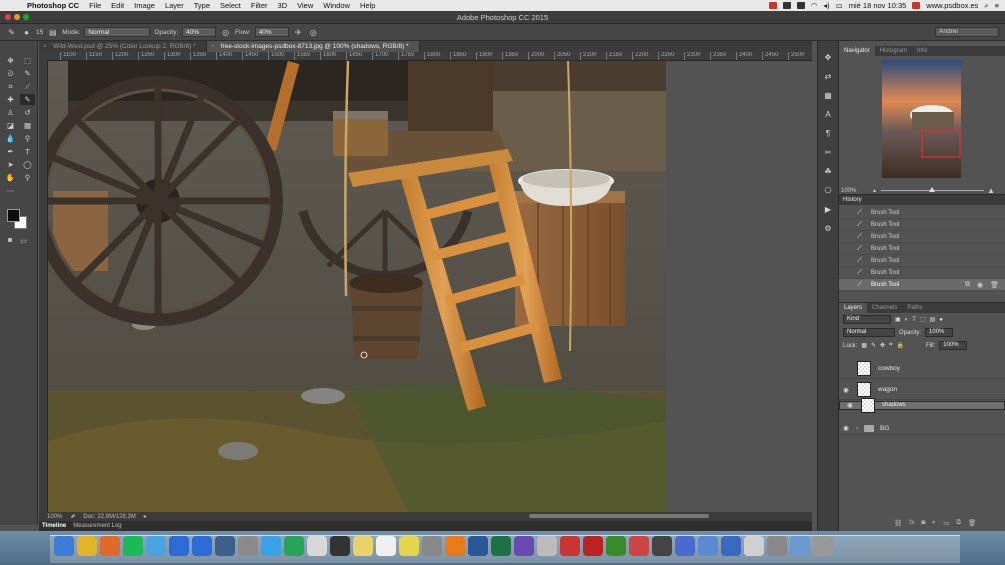  I want to click on new-layer-icon: ⧉, so click(958, 523).